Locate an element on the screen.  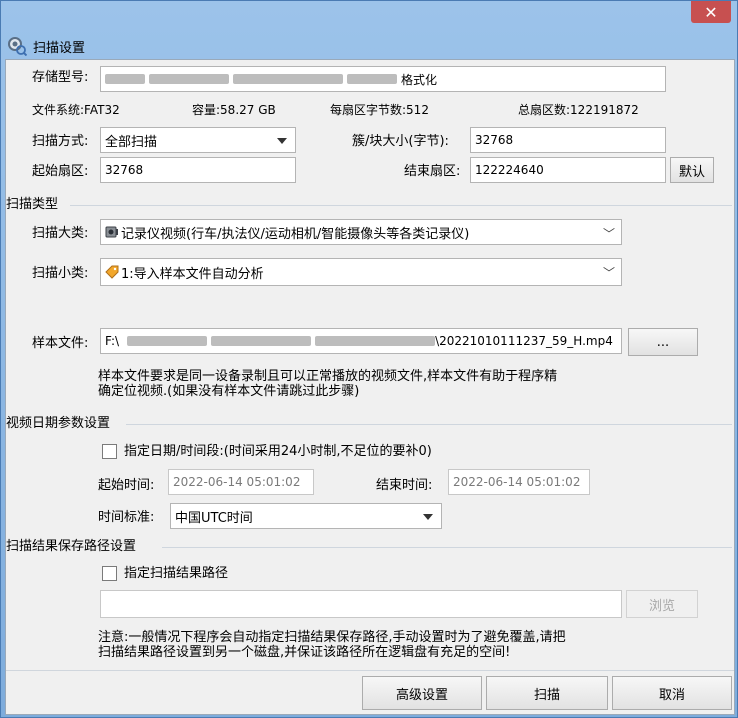
date-range-check-label: 指定日期/时间段:(时间采用24小时制,不足位的要补0) is located at coordinates (278, 451).